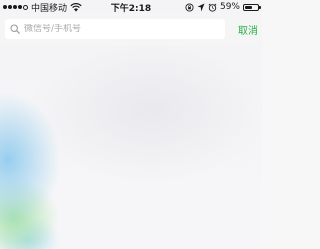 The height and width of the screenshot is (249, 320). I want to click on status-bar-right: 59%, so click(223, 7).